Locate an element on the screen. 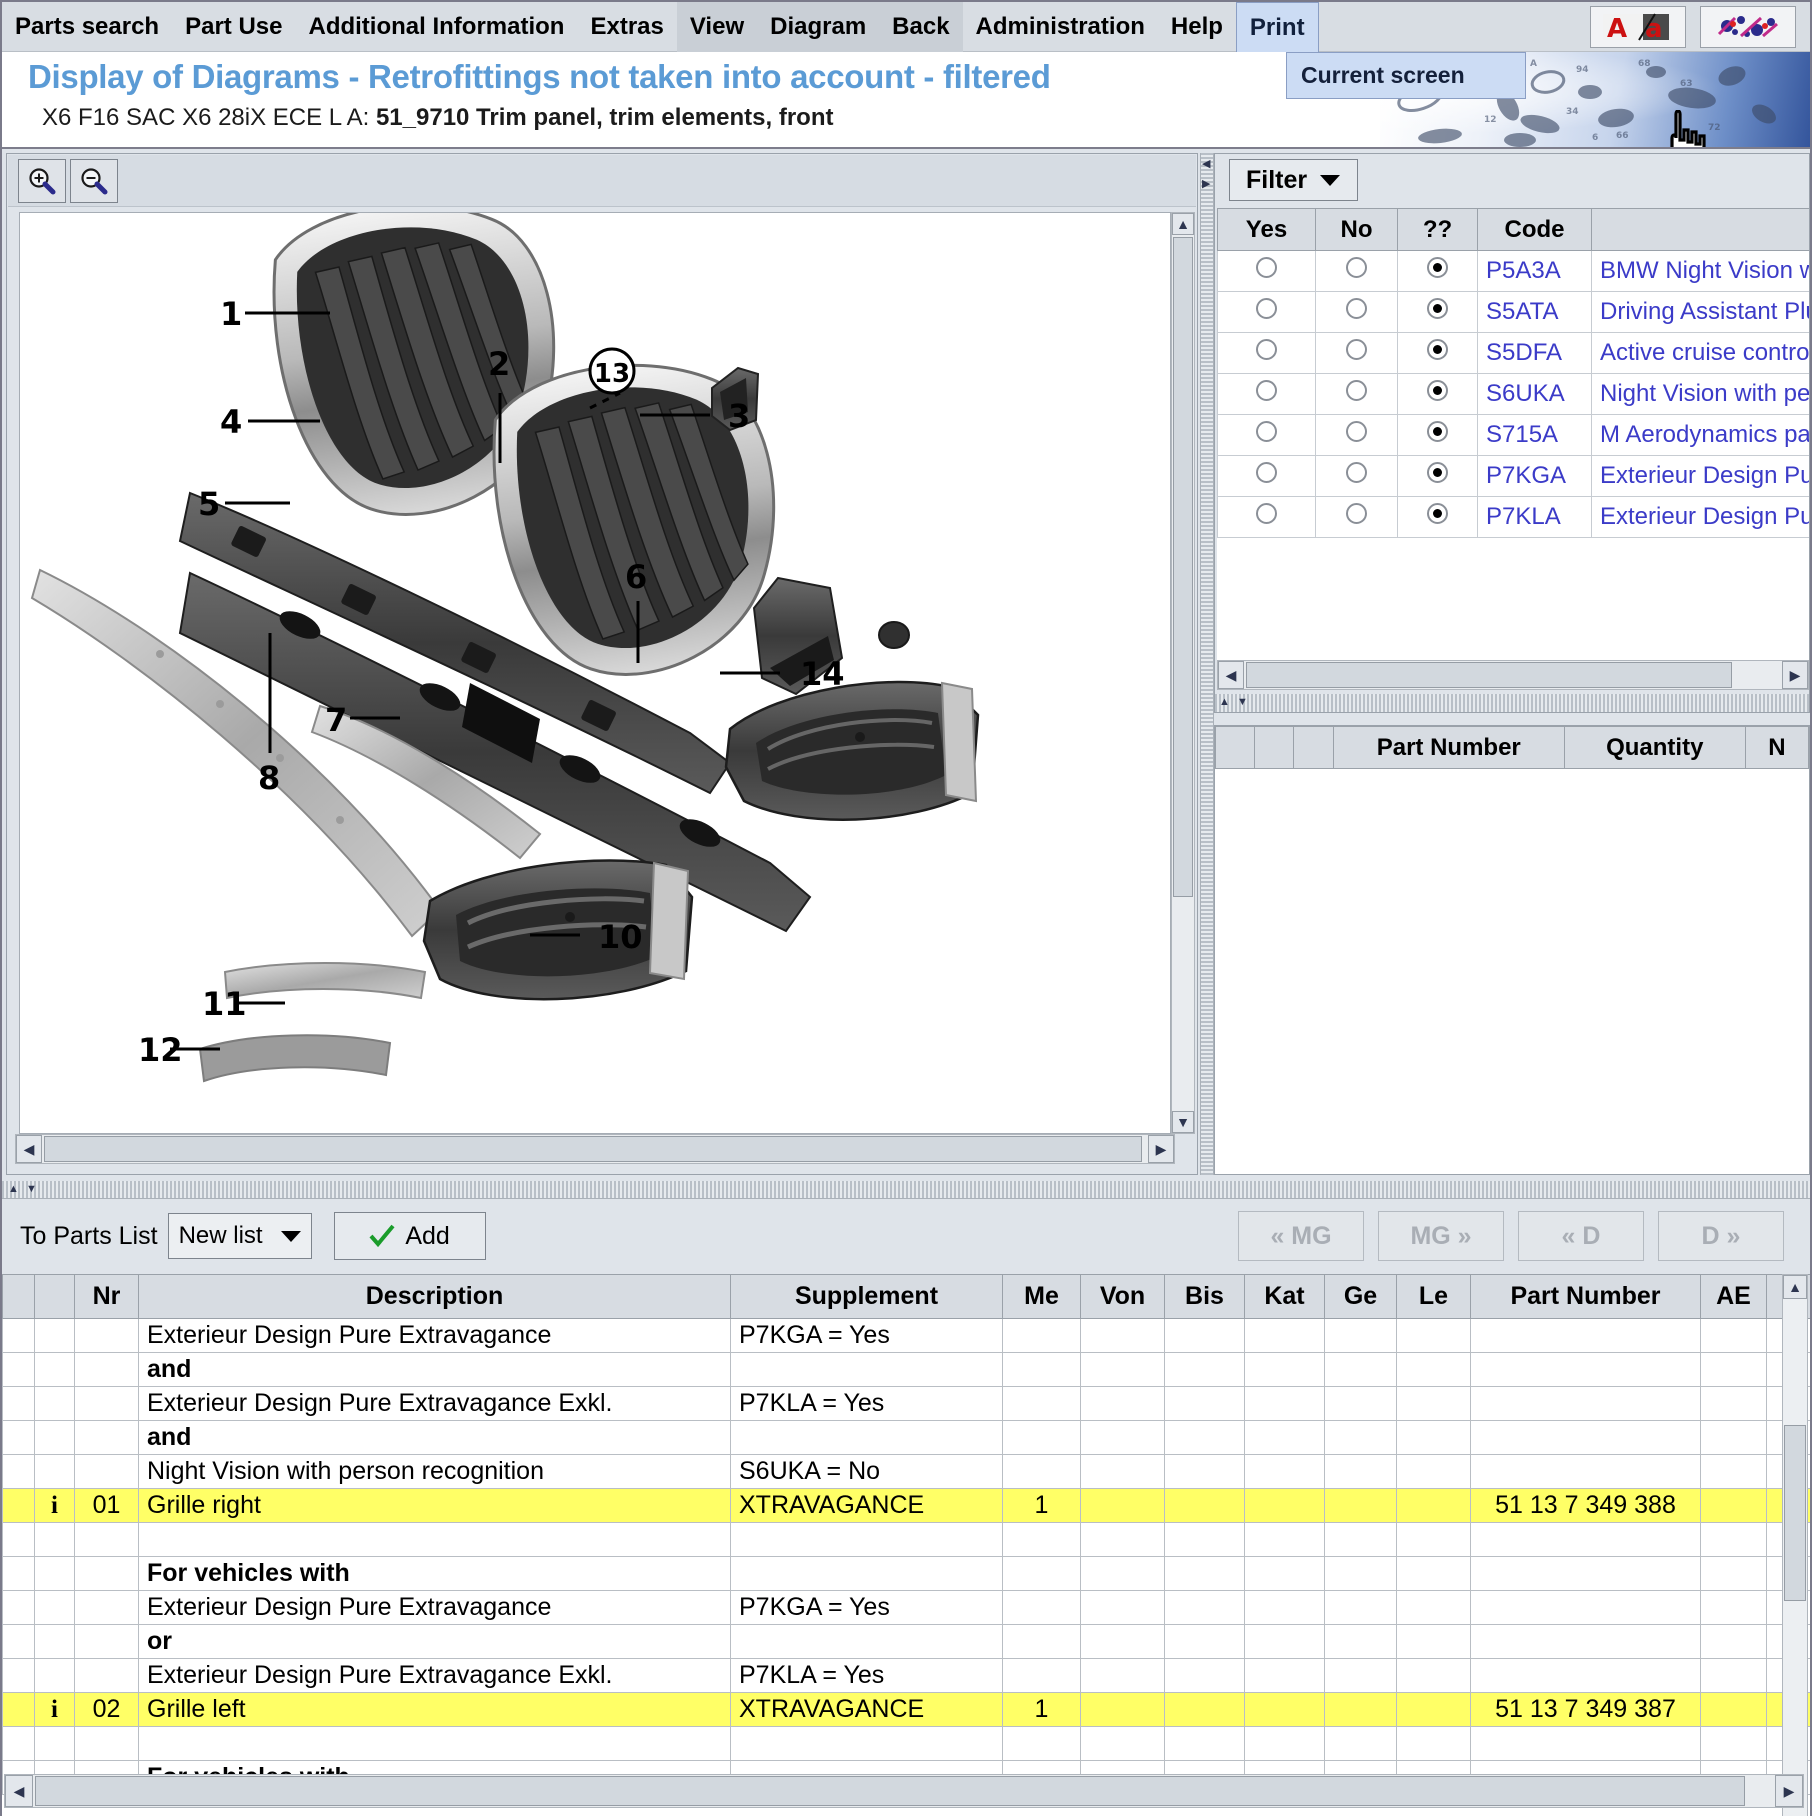 The height and width of the screenshot is (1816, 1812). row-info-icon: i is located at coordinates (54, 1505).